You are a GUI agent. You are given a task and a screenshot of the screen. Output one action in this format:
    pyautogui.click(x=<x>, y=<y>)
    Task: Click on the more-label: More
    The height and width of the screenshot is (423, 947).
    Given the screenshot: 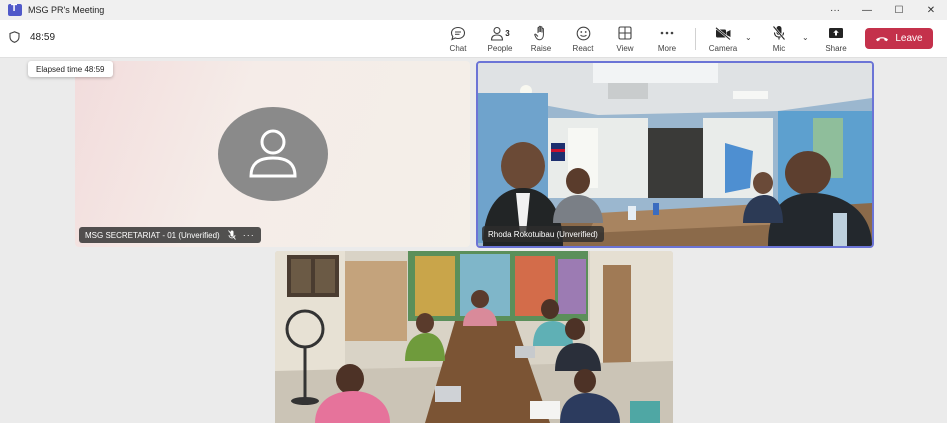 What is the action you would take?
    pyautogui.click(x=667, y=48)
    